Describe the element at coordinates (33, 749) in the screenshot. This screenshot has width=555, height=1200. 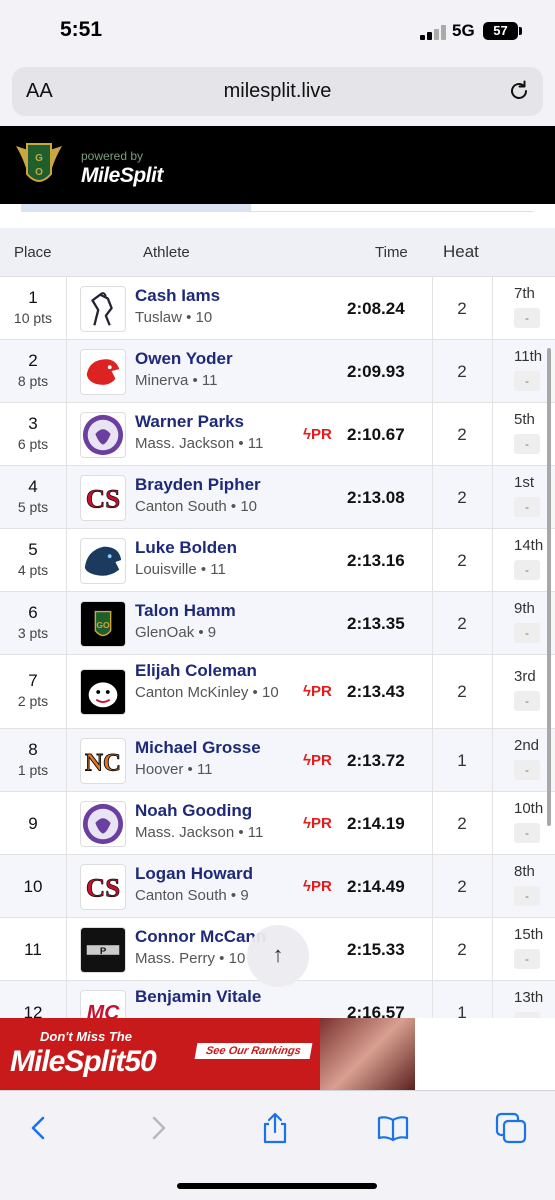
I see `place-number: 8` at that location.